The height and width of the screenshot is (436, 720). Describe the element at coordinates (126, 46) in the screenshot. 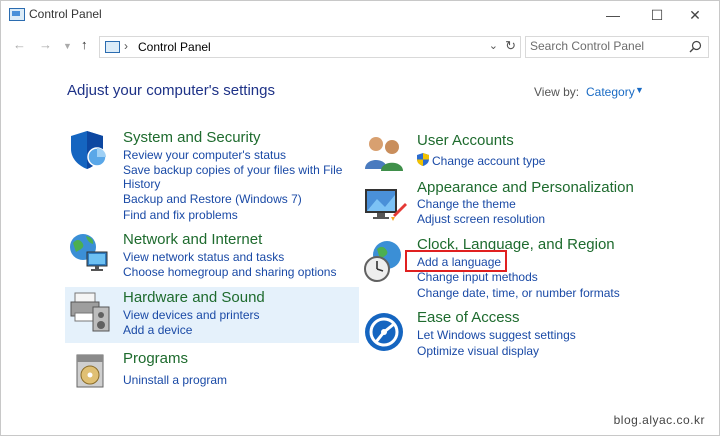

I see `breadcrumb-chevron-icon: ›` at that location.